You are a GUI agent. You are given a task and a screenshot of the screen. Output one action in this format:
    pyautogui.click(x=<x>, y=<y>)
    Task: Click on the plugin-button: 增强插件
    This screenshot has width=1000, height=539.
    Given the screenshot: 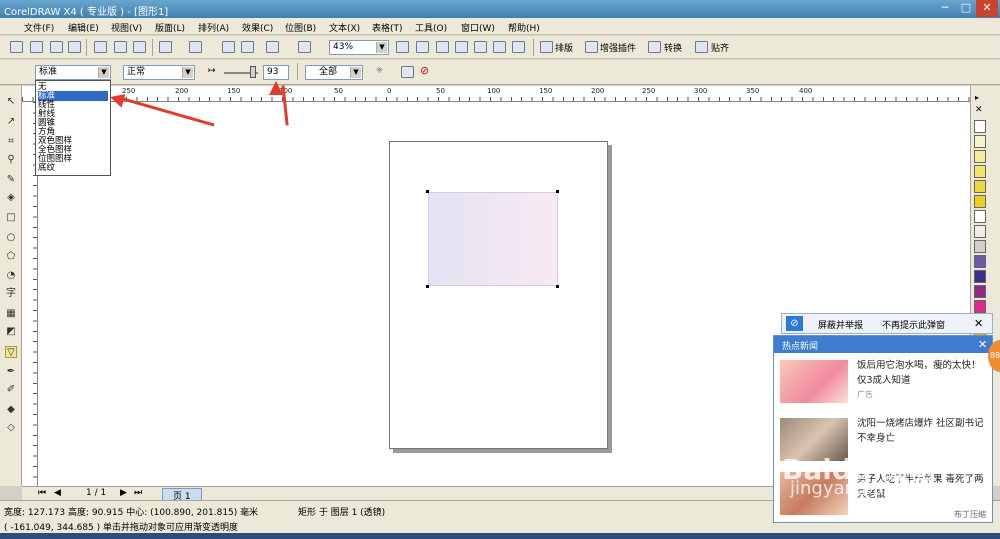 What is the action you would take?
    pyautogui.click(x=618, y=47)
    